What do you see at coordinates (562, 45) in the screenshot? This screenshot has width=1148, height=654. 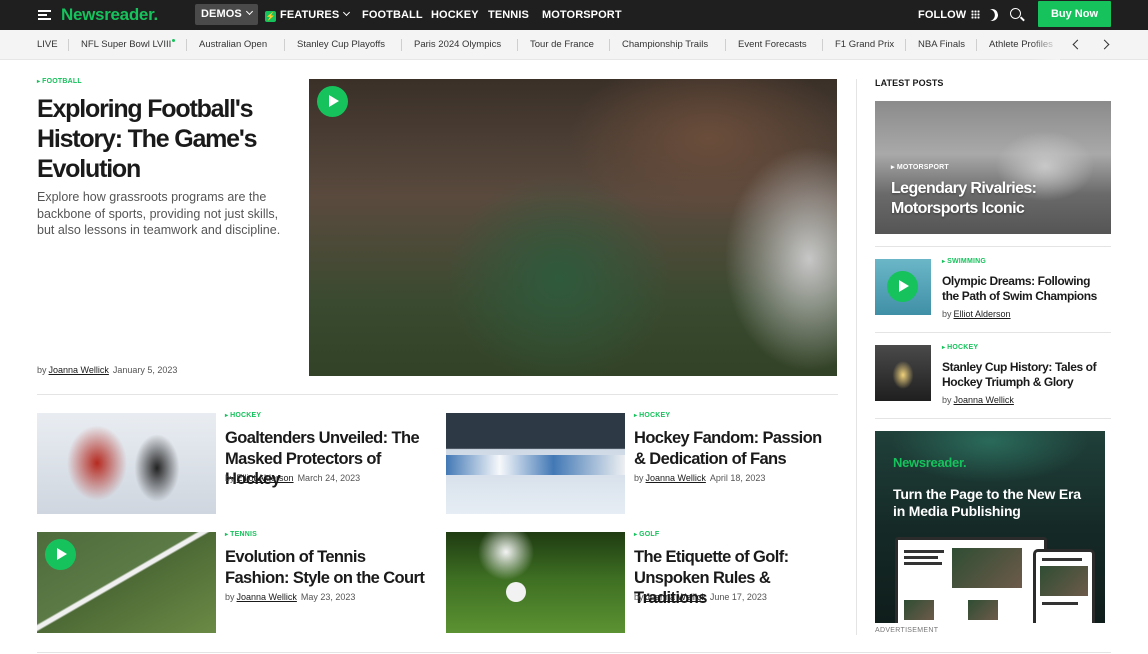 I see `trending-item: Tour de France` at bounding box center [562, 45].